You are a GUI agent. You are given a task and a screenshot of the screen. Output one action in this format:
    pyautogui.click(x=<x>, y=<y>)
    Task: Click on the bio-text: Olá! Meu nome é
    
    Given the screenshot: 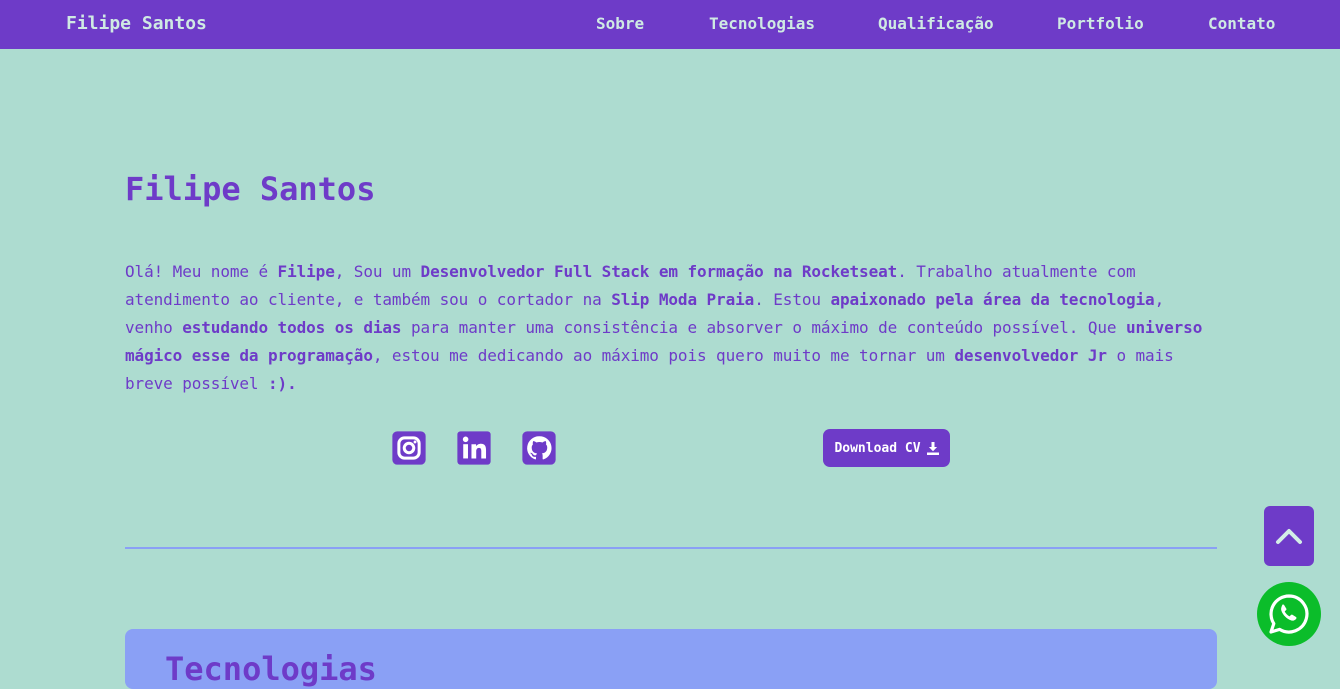 What is the action you would take?
    pyautogui.click(x=201, y=271)
    